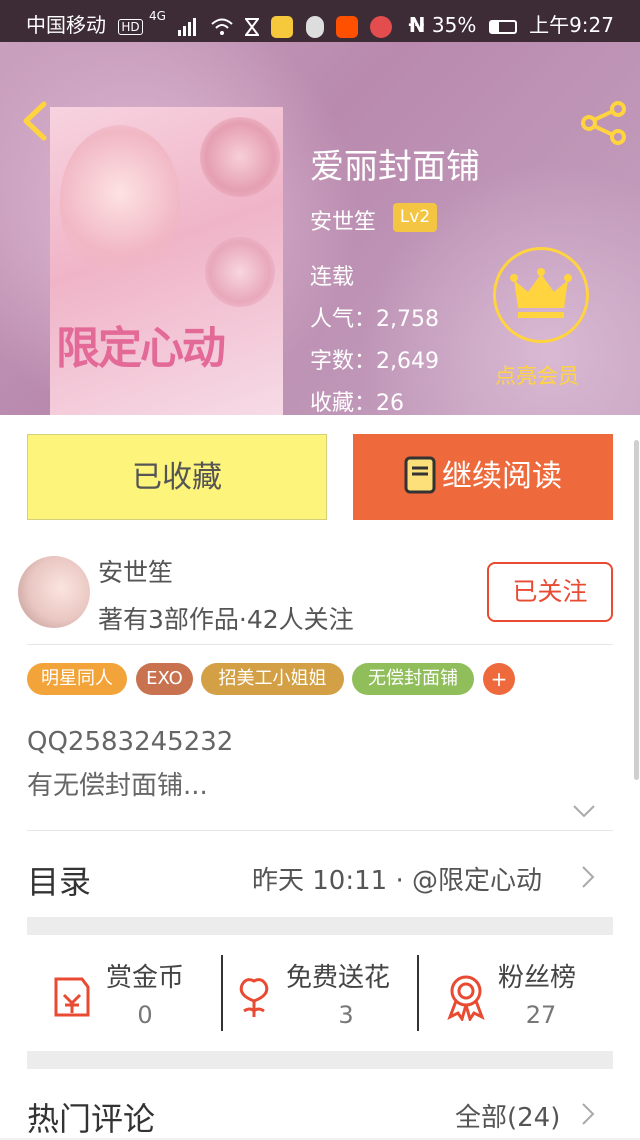  I want to click on crown-icon, so click(541, 293).